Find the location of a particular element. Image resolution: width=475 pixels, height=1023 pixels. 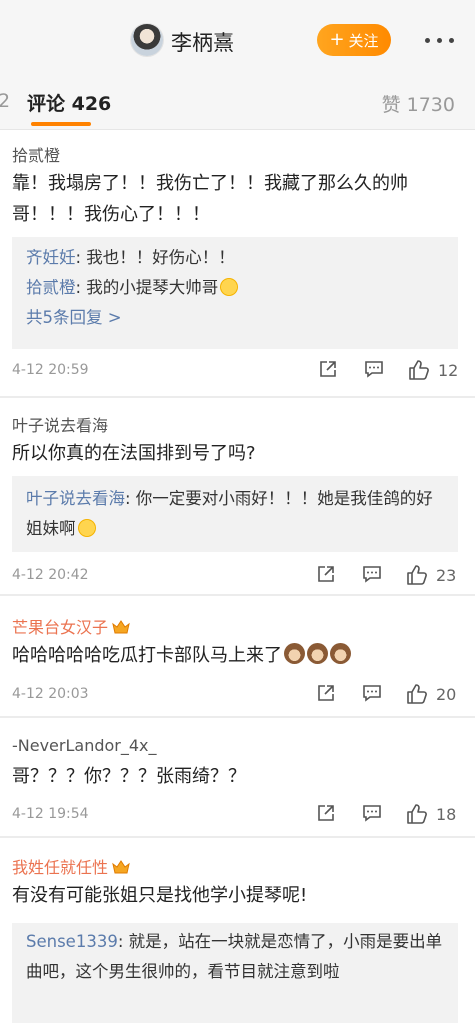

plus-icon: + is located at coordinates (337, 39).